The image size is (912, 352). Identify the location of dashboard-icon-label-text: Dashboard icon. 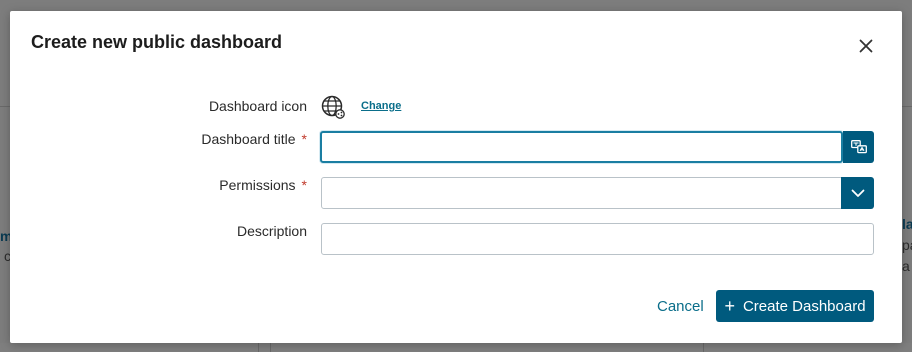
(257, 106).